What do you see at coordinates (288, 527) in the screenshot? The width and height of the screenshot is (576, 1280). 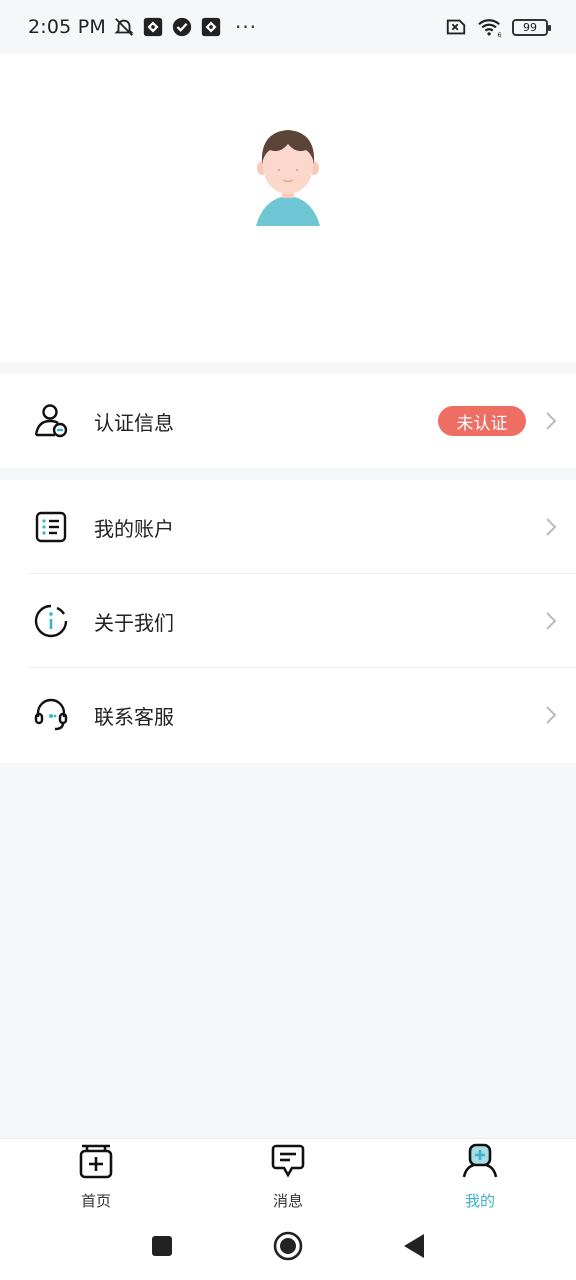 I see `menu-item-account: 我的账户` at bounding box center [288, 527].